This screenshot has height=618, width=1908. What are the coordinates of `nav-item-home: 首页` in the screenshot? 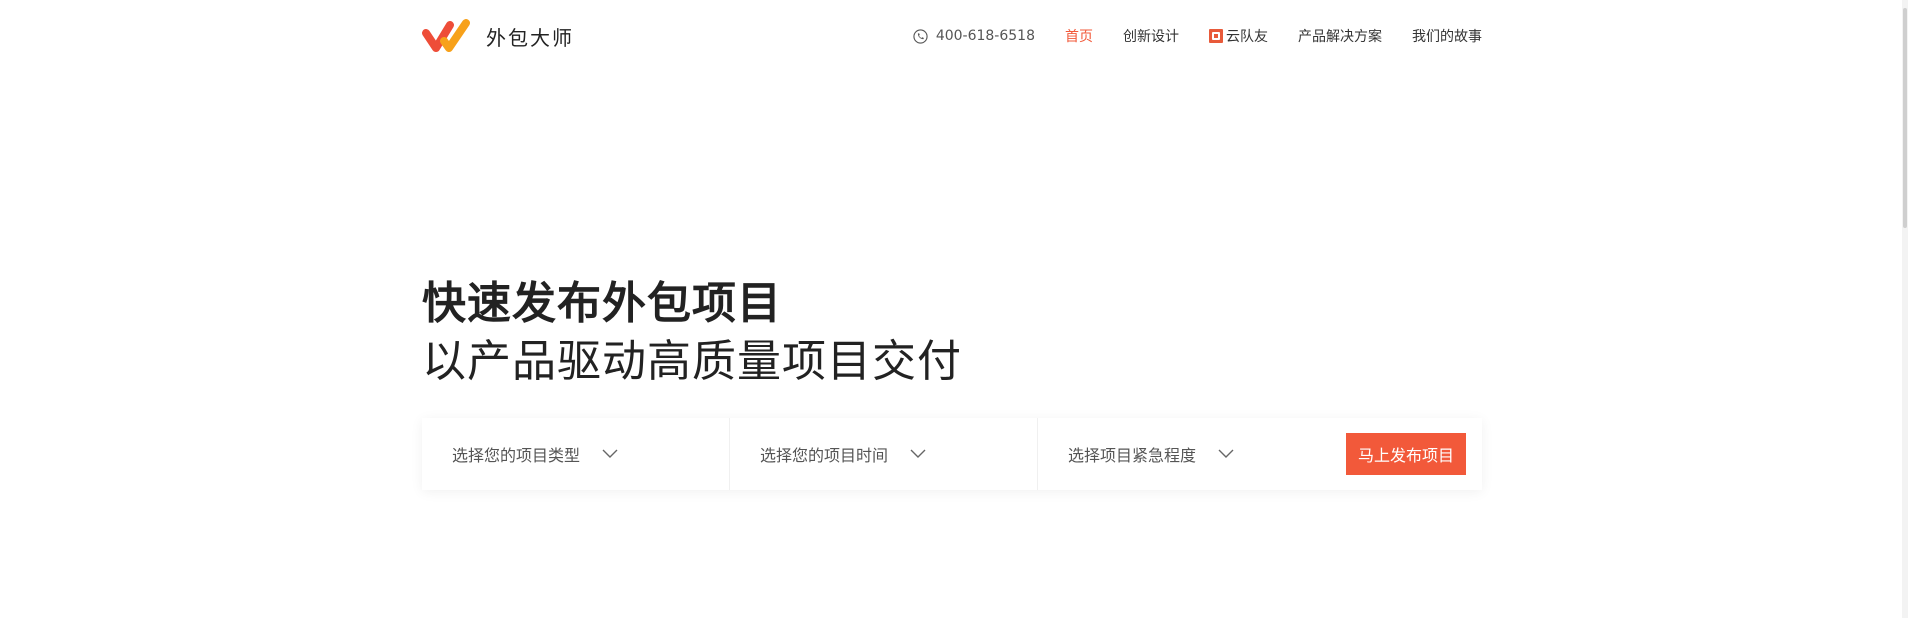 It's located at (1079, 36).